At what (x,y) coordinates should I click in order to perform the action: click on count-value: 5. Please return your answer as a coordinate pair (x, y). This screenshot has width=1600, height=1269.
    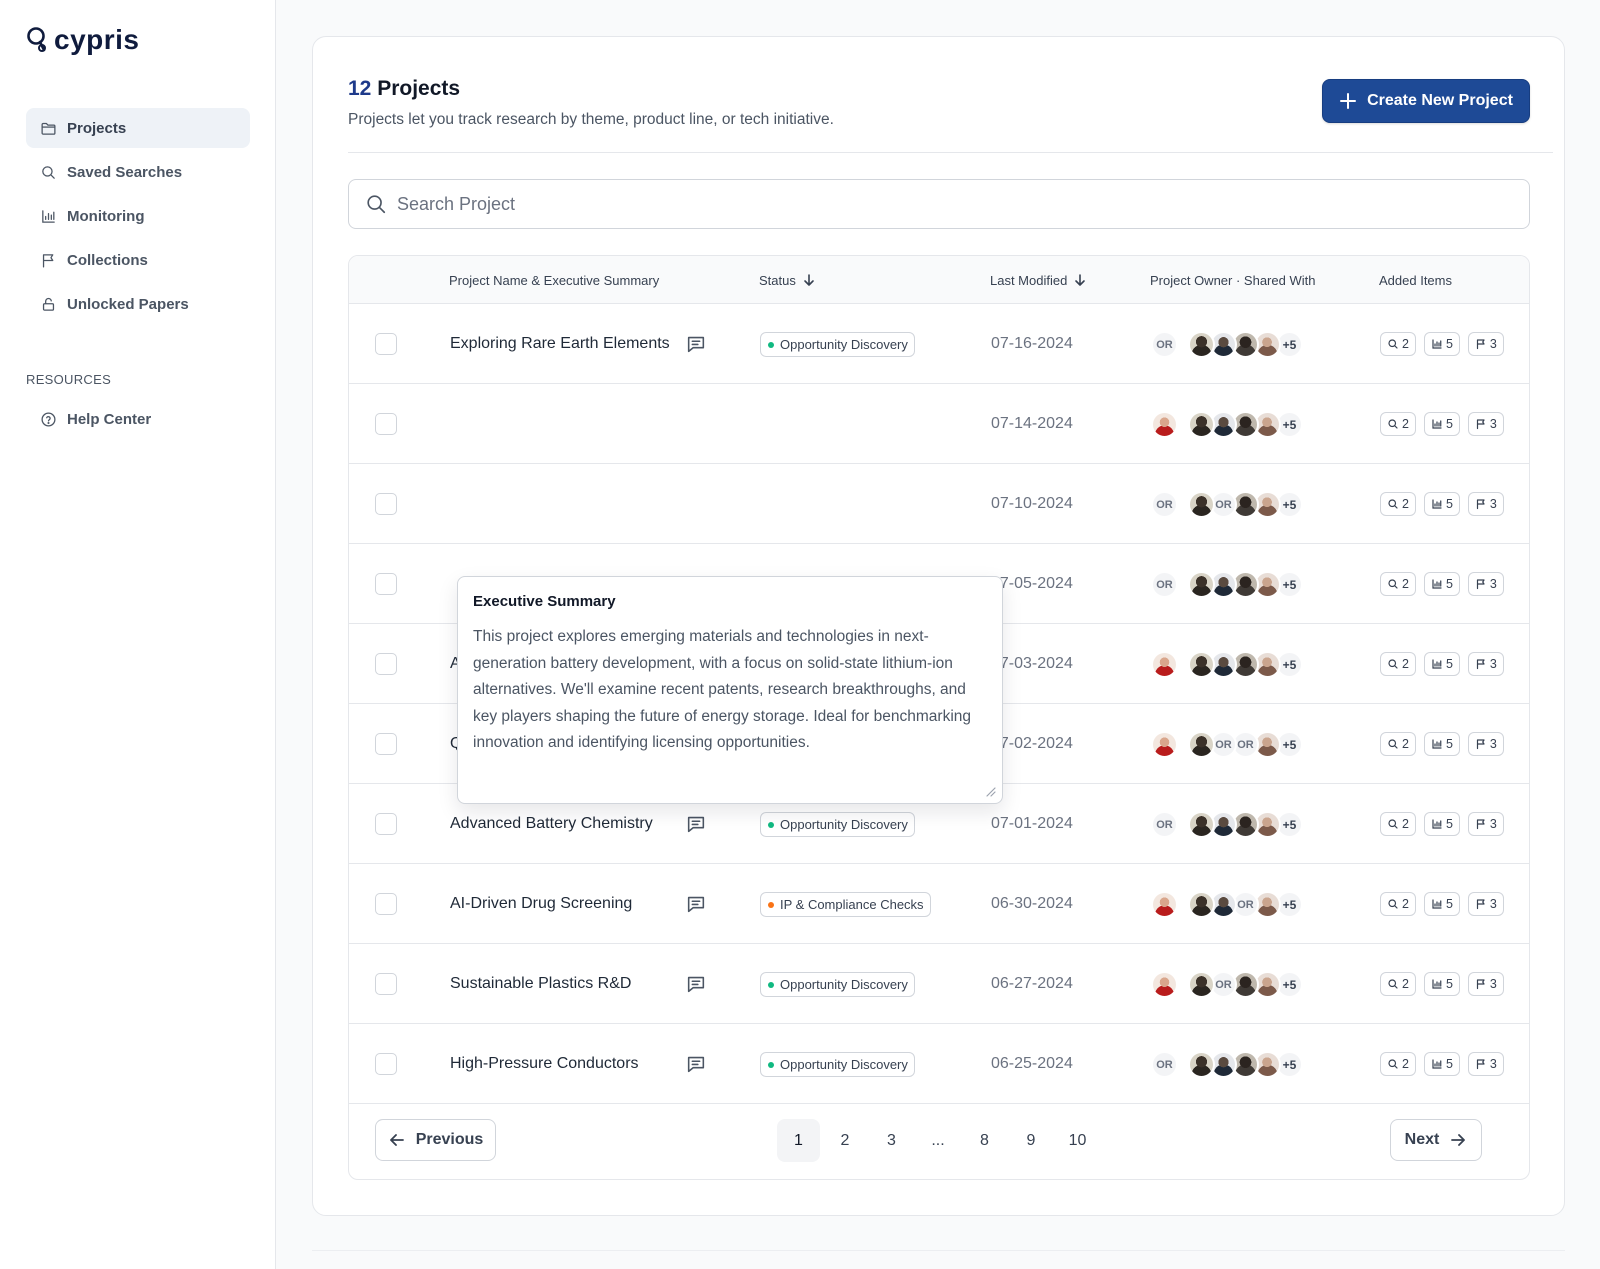
    Looking at the image, I should click on (1449, 504).